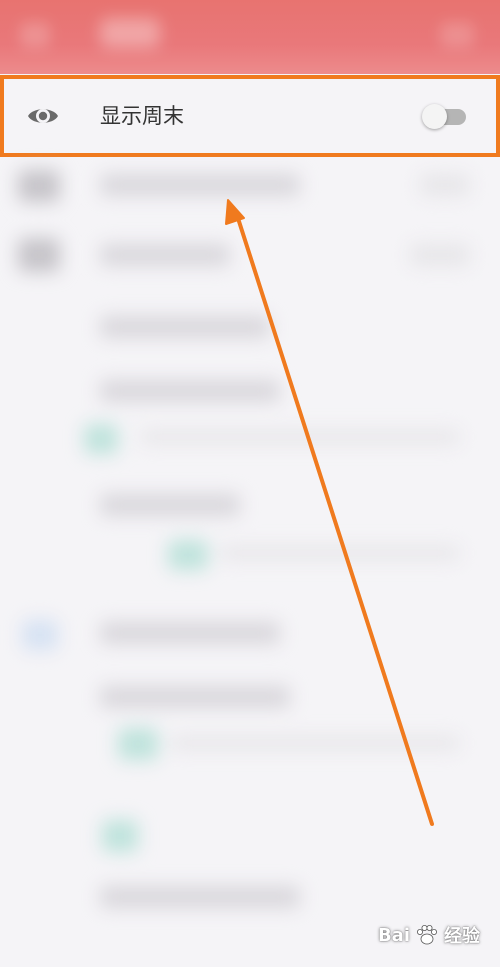 The width and height of the screenshot is (500, 967). Describe the element at coordinates (43, 116) in the screenshot. I see `eye-icon` at that location.